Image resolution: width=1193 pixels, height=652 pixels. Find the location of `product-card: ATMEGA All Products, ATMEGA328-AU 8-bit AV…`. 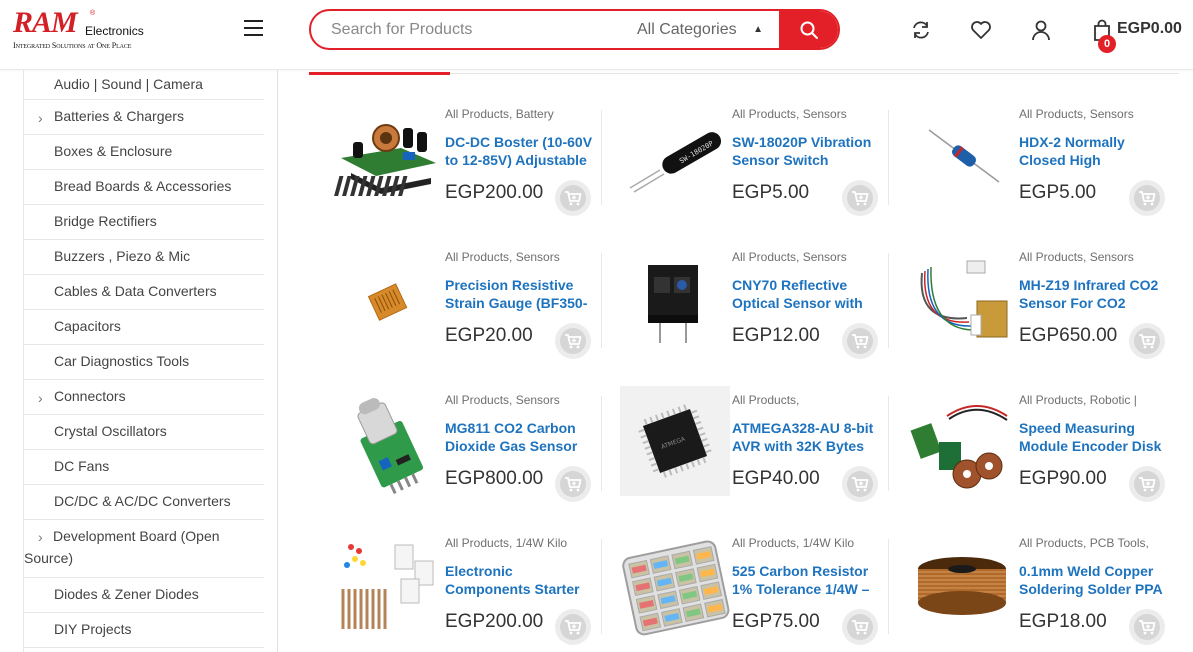

product-card: ATMEGA All Products, ATMEGA328-AU 8-bit AV… is located at coordinates (745, 457).